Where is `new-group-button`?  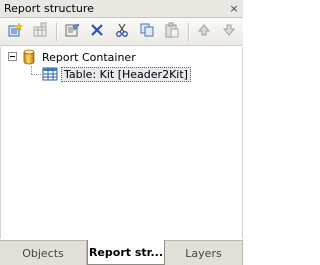
new-group-button is located at coordinates (40, 32).